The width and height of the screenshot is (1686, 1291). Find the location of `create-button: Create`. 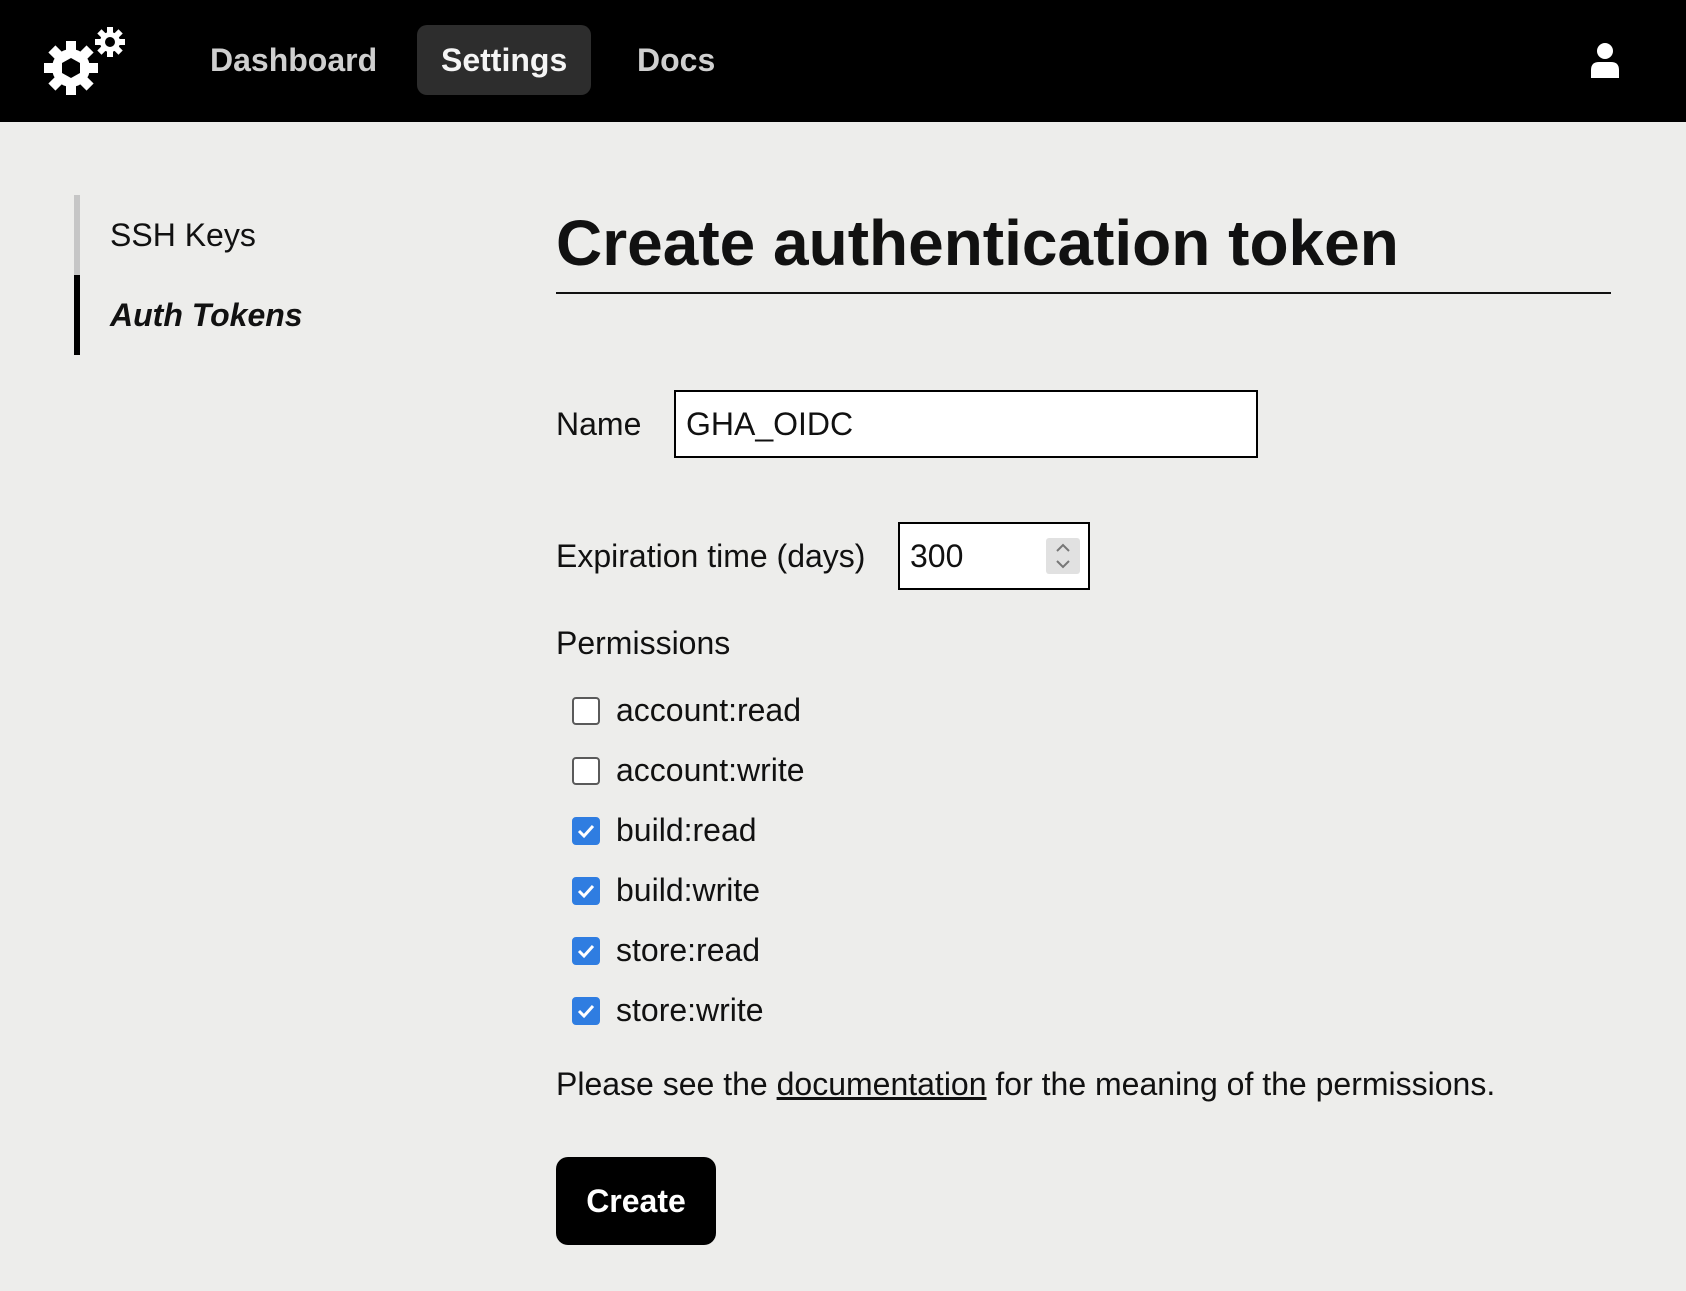

create-button: Create is located at coordinates (636, 1201).